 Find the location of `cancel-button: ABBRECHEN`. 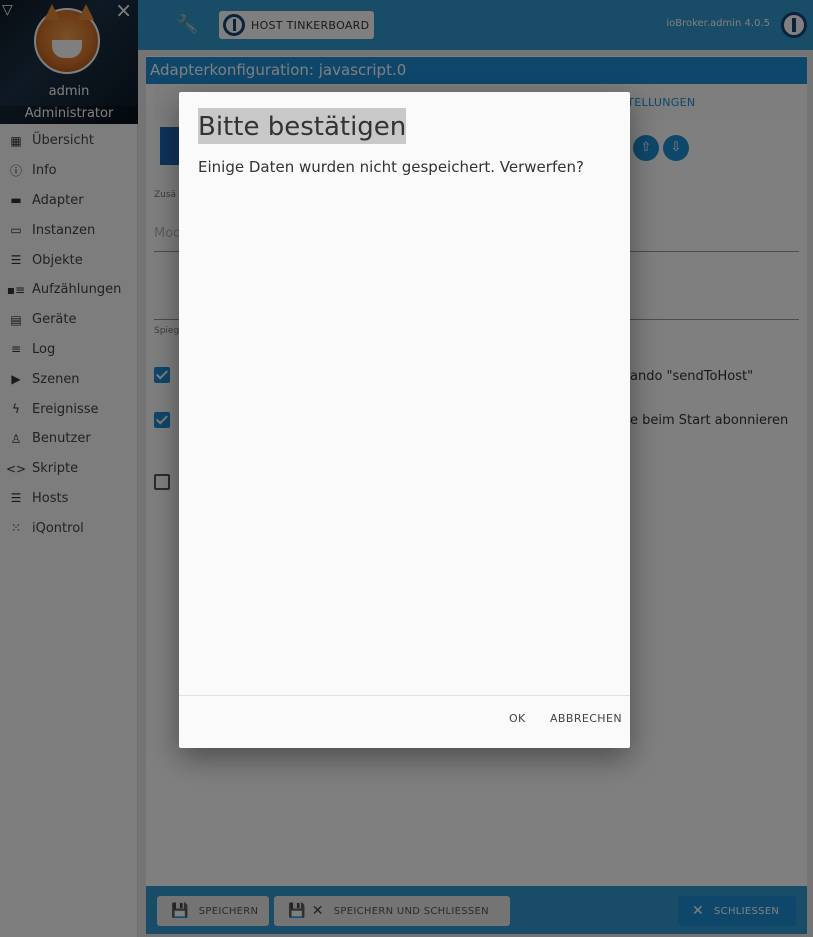

cancel-button: ABBRECHEN is located at coordinates (586, 718).